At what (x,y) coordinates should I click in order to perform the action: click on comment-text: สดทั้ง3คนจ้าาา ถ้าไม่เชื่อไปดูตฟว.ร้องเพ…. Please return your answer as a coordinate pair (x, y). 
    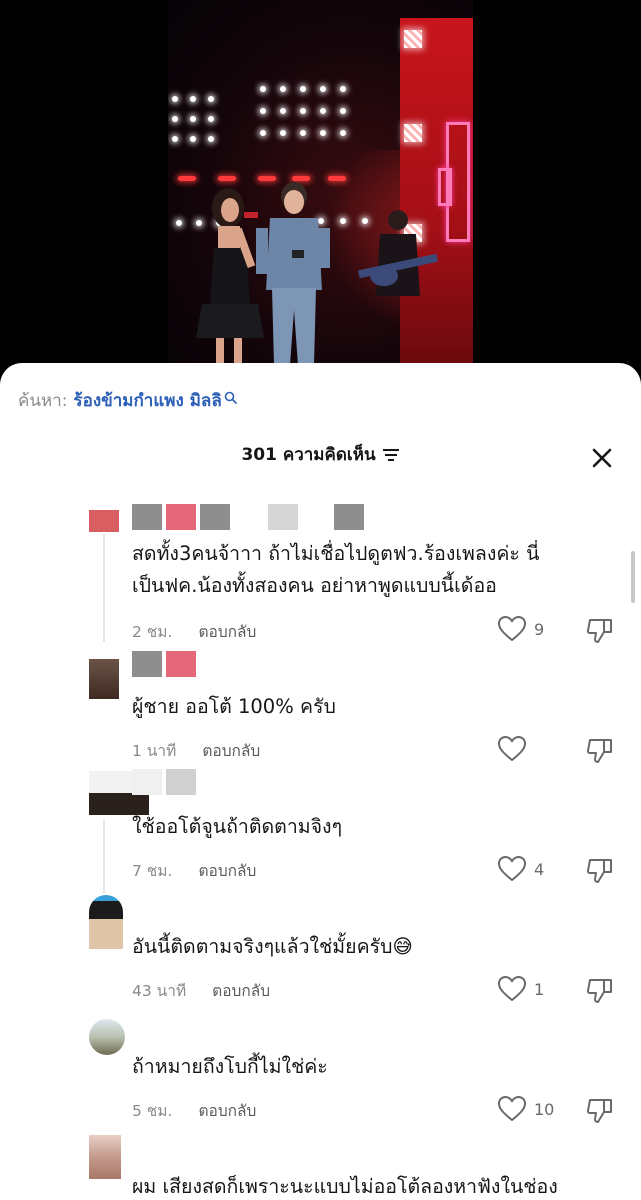
    Looking at the image, I should click on (336, 569).